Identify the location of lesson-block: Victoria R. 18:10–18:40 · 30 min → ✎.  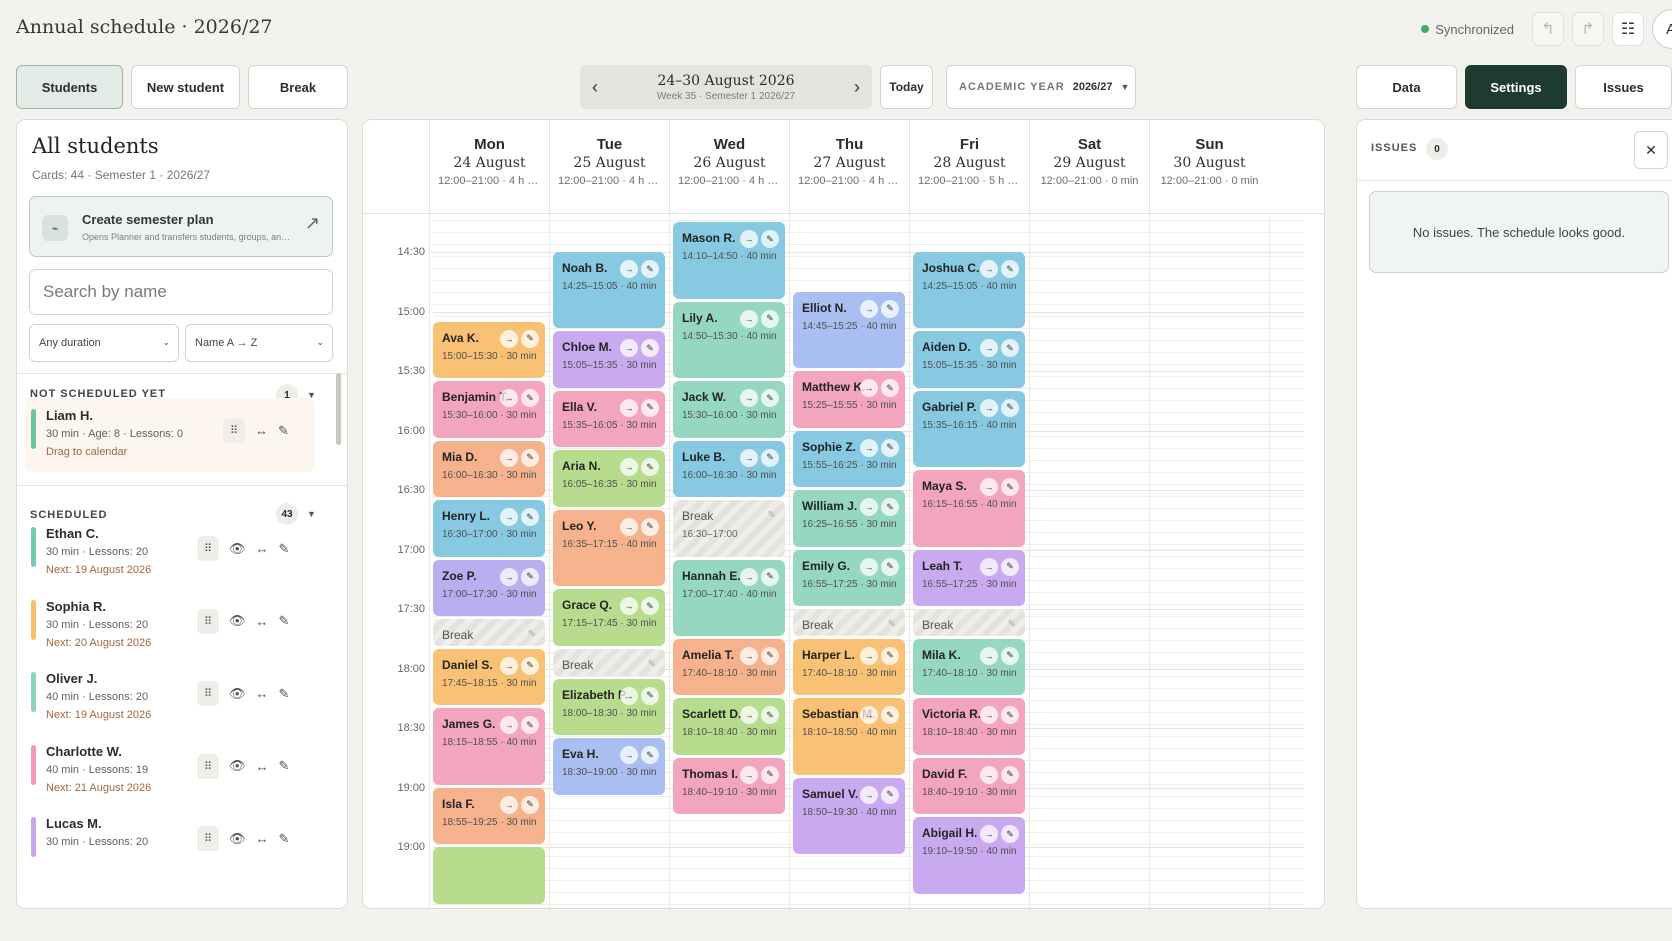
(969, 726).